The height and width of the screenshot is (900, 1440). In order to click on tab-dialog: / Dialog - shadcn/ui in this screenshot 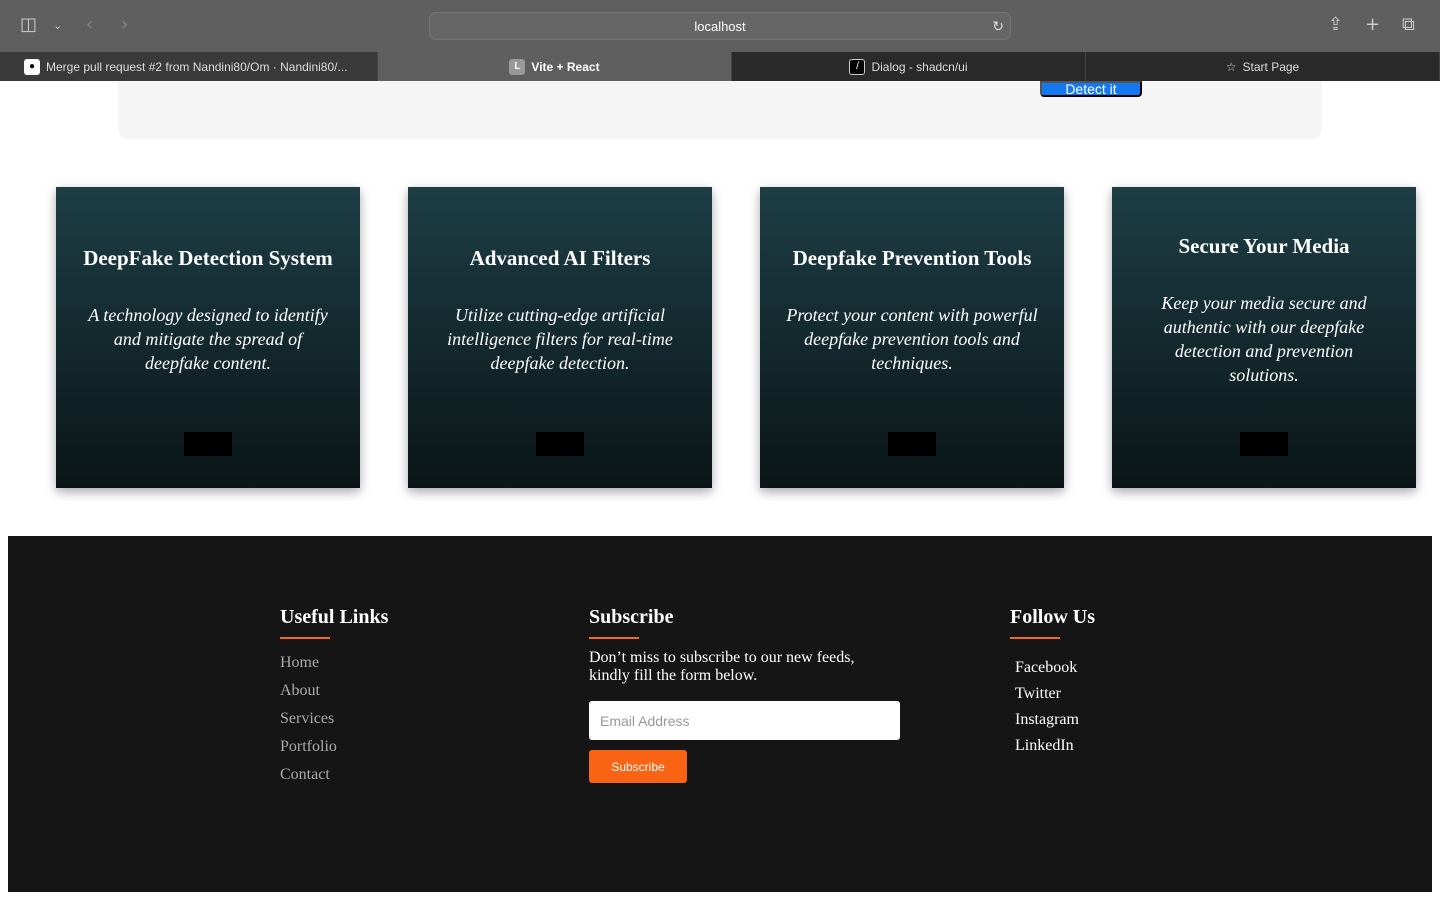, I will do `click(909, 66)`.